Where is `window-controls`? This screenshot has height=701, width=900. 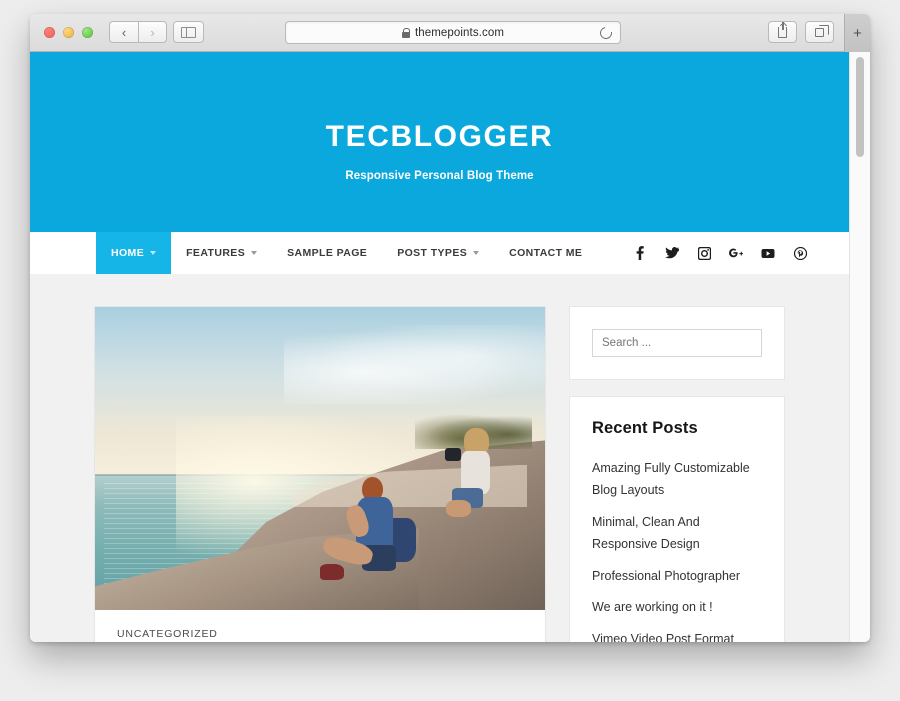 window-controls is located at coordinates (68, 32).